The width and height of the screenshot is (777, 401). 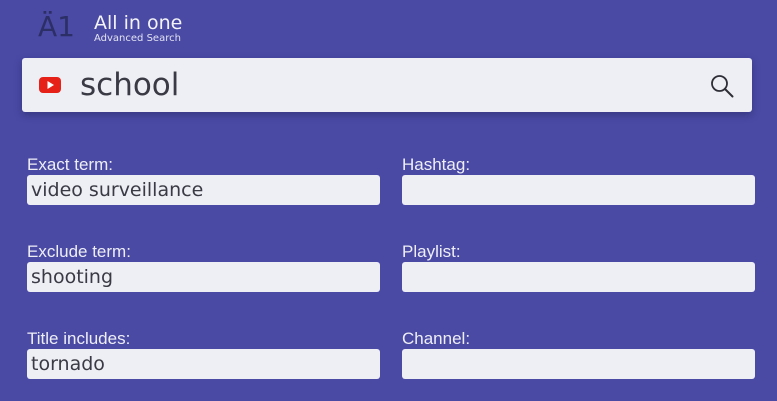 I want to click on search-input, so click(x=380, y=85).